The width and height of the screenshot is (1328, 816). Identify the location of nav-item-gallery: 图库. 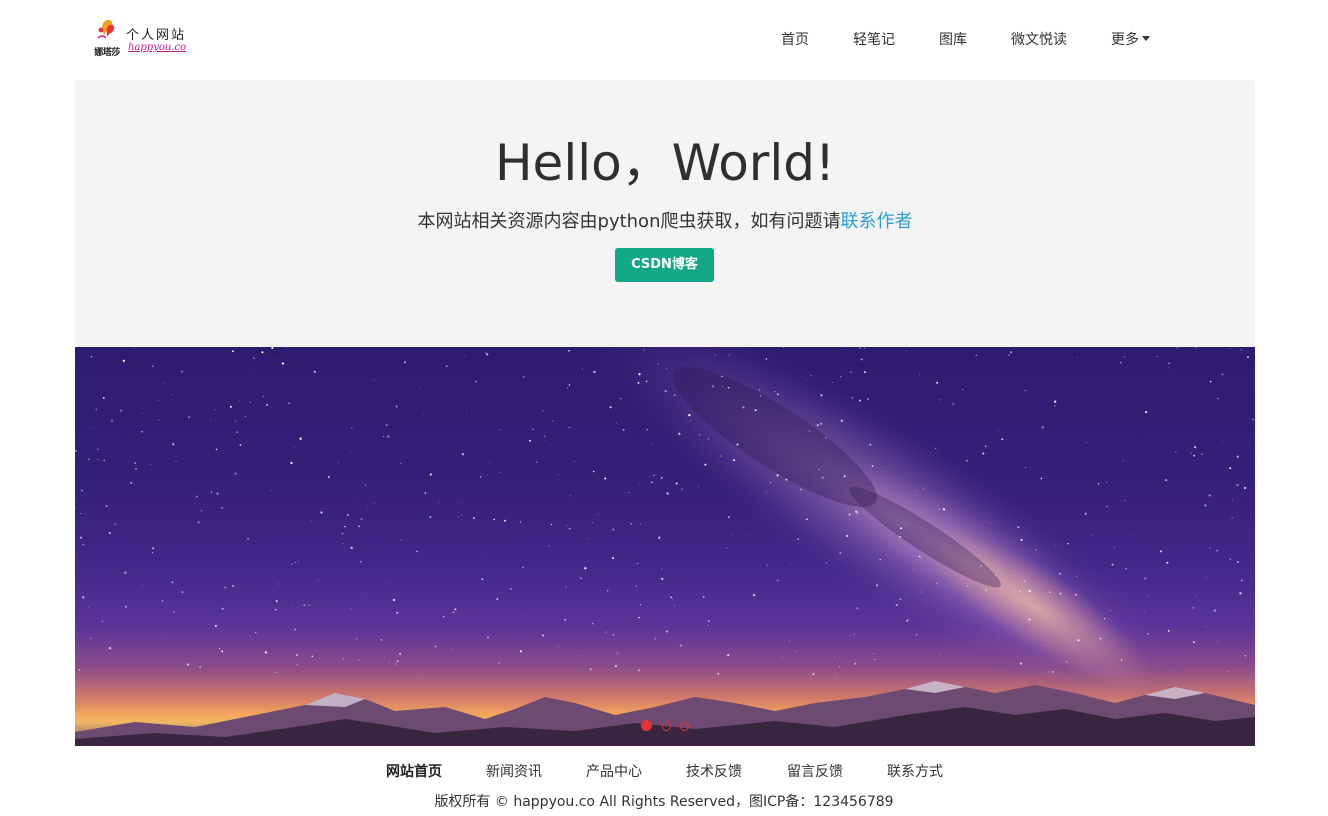
(953, 40).